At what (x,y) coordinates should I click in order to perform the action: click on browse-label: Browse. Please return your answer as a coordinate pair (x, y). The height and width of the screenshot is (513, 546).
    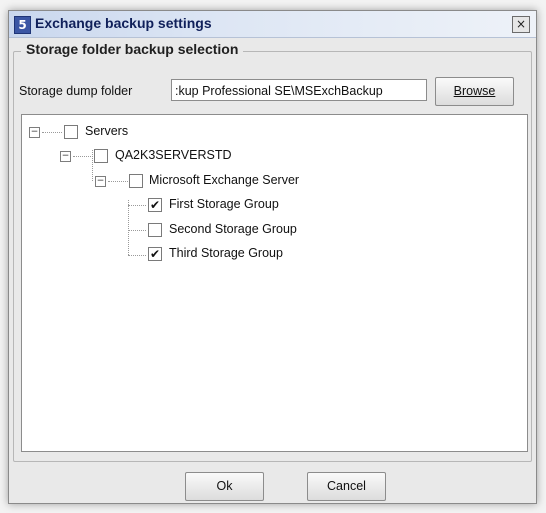
    Looking at the image, I should click on (474, 91).